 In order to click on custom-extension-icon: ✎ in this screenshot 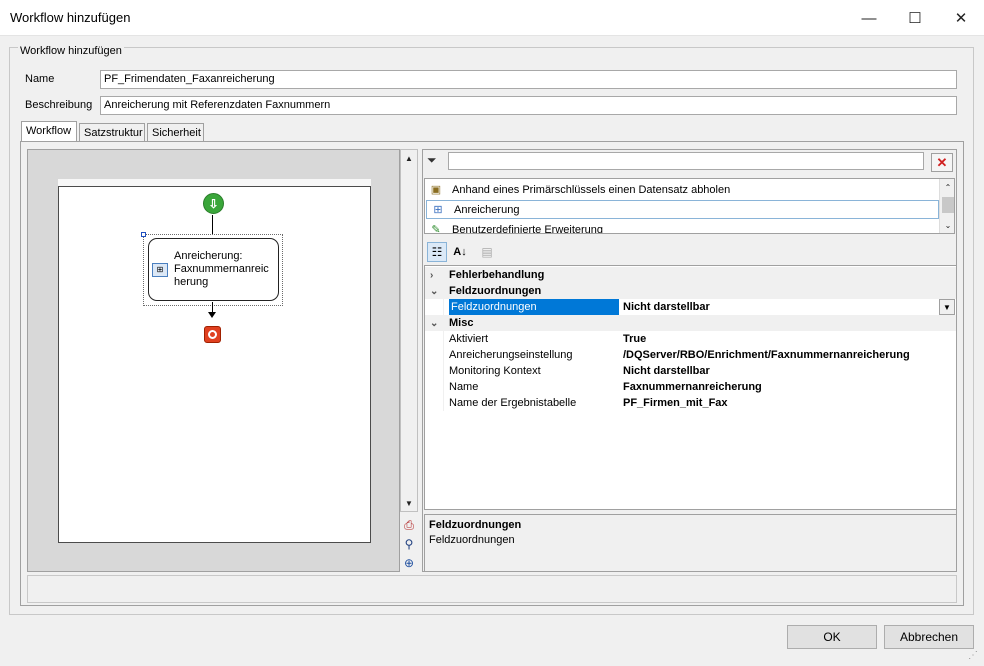, I will do `click(436, 229)`.